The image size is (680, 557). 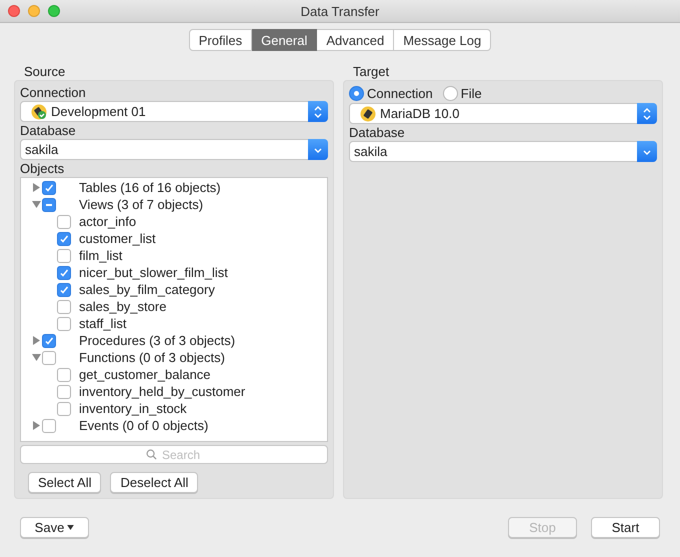 I want to click on tree-item: Procedures (3 of 3 objects), so click(x=157, y=340).